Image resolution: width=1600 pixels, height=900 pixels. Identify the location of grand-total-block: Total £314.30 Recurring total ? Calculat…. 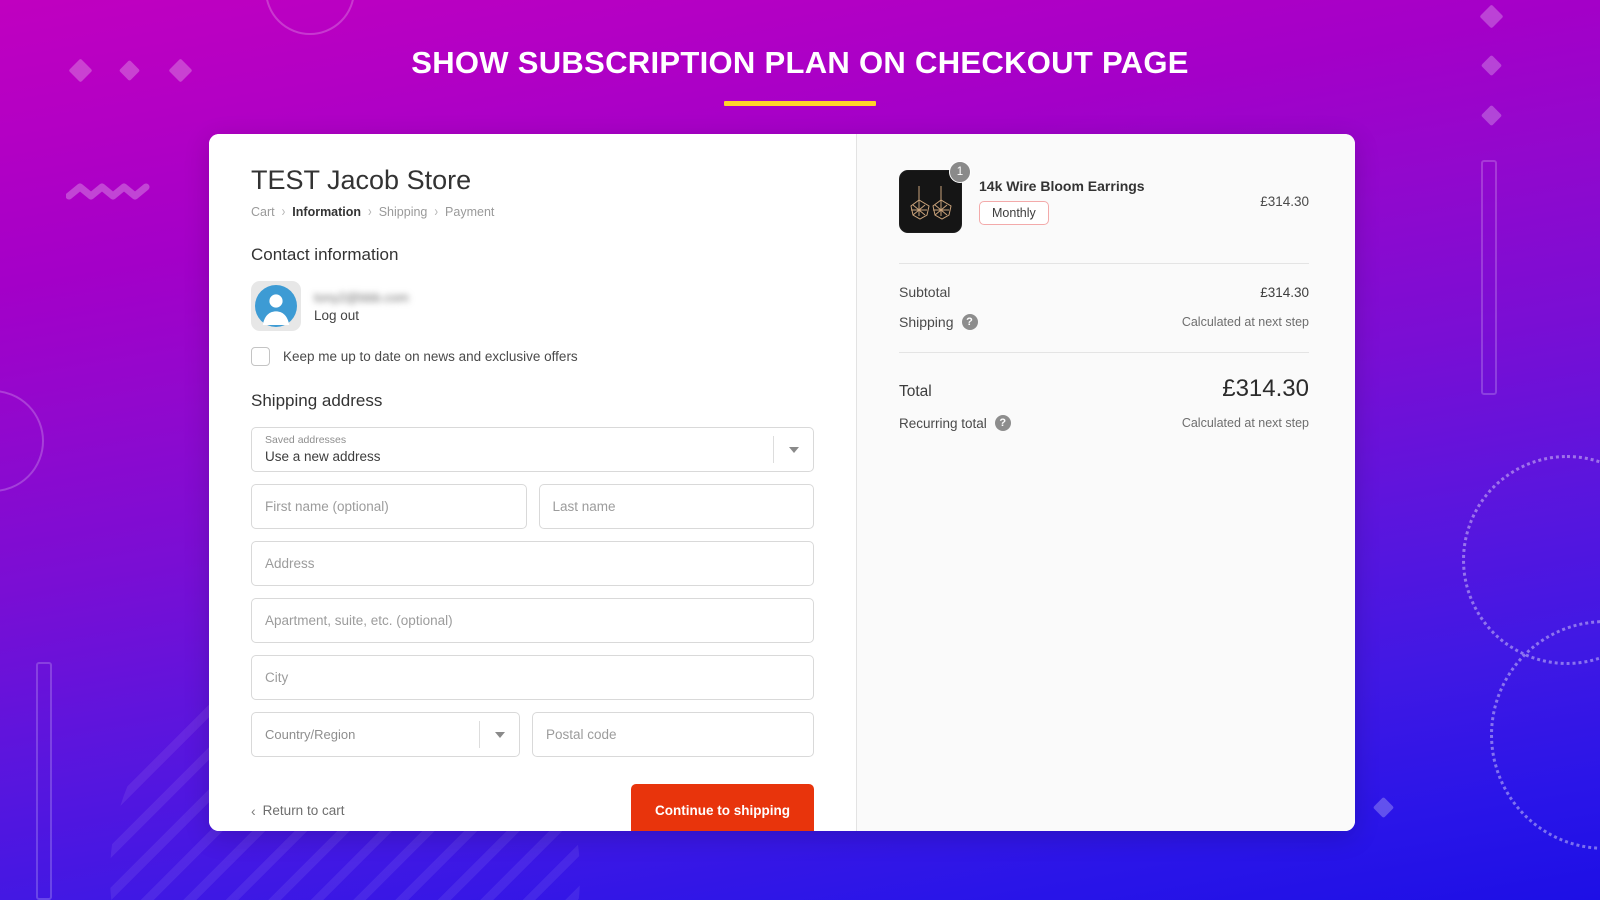
(1104, 392).